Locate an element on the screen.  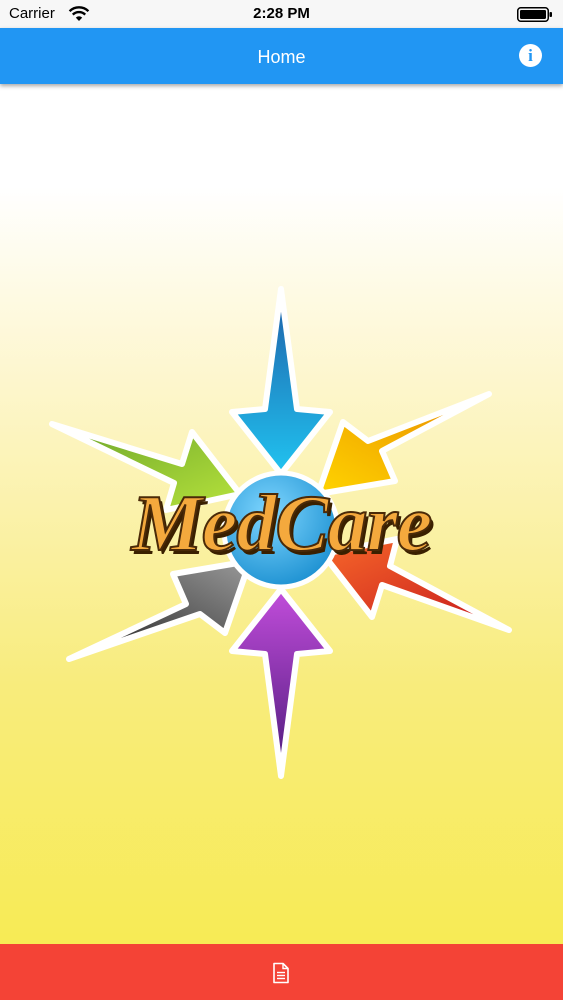
document-icon is located at coordinates (281, 973).